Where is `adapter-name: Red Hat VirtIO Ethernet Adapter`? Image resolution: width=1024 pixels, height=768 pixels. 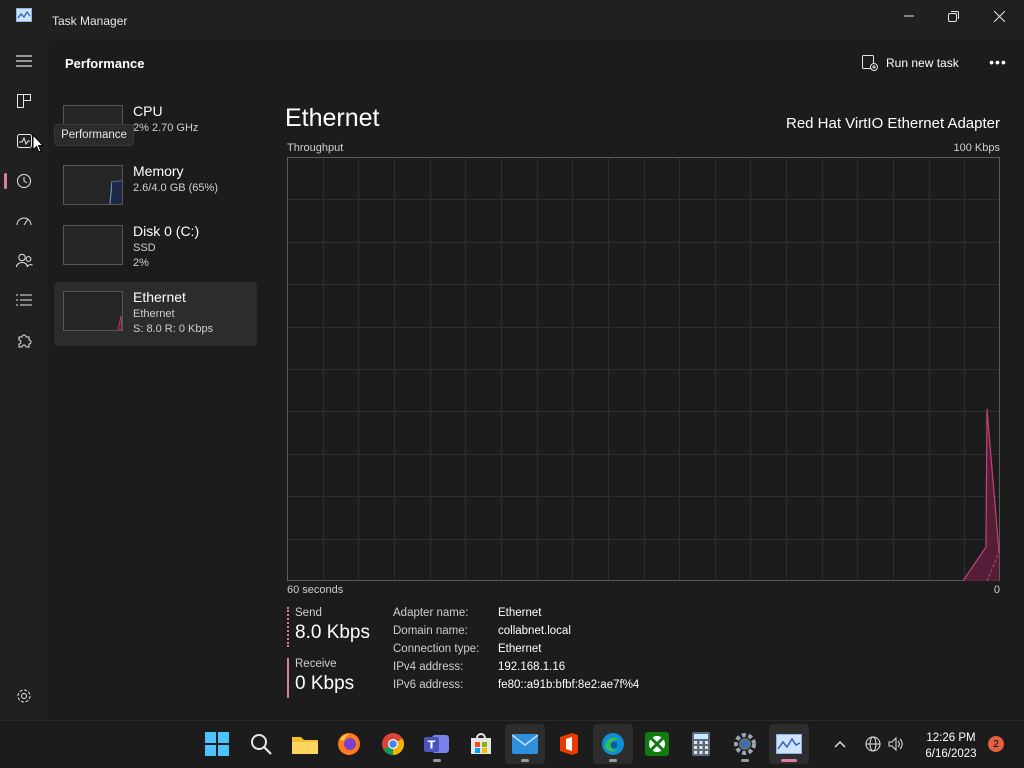
adapter-name: Red Hat VirtIO Ethernet Adapter is located at coordinates (892, 123).